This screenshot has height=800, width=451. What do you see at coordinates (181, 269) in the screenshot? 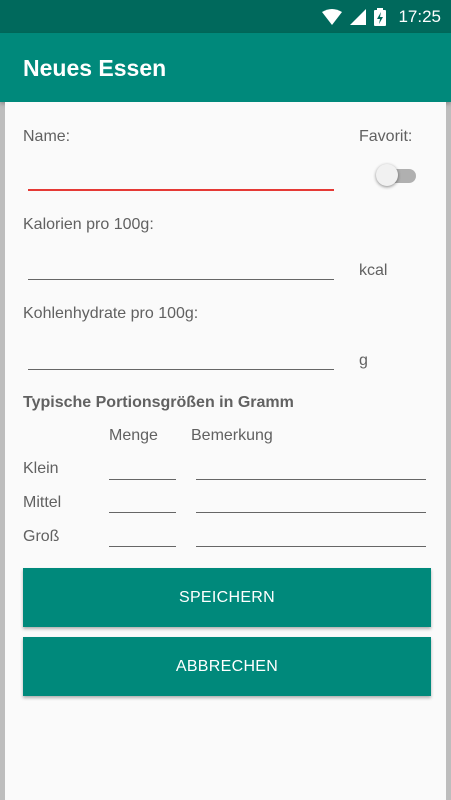
I see `calories-field` at bounding box center [181, 269].